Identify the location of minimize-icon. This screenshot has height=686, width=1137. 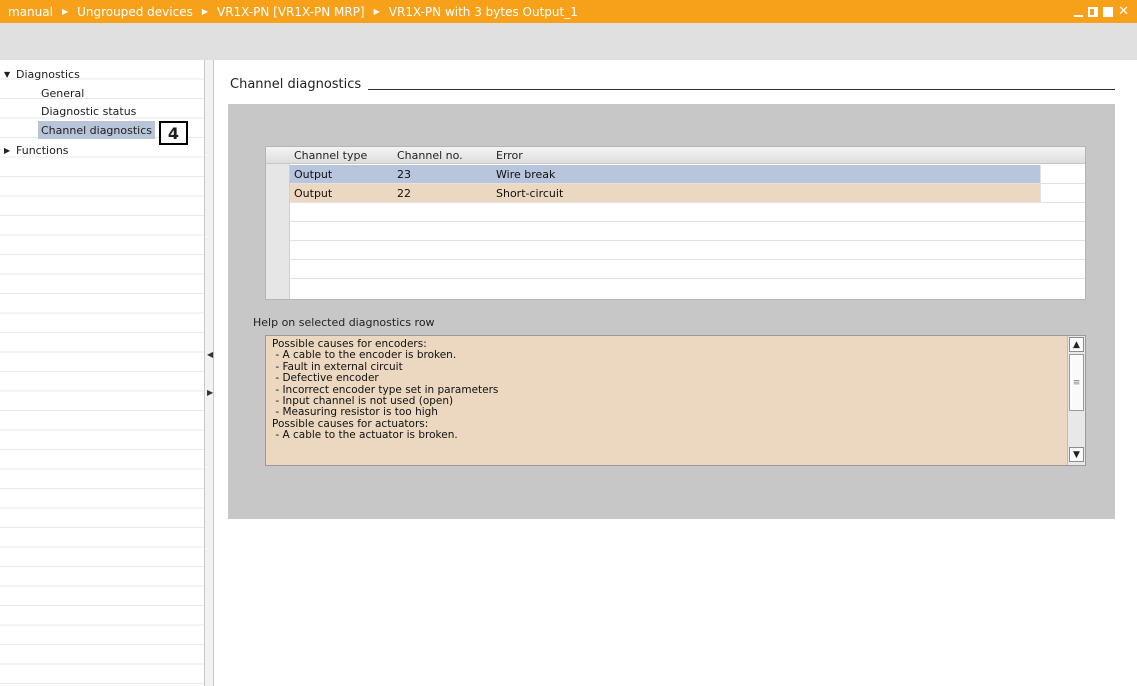
(1079, 15).